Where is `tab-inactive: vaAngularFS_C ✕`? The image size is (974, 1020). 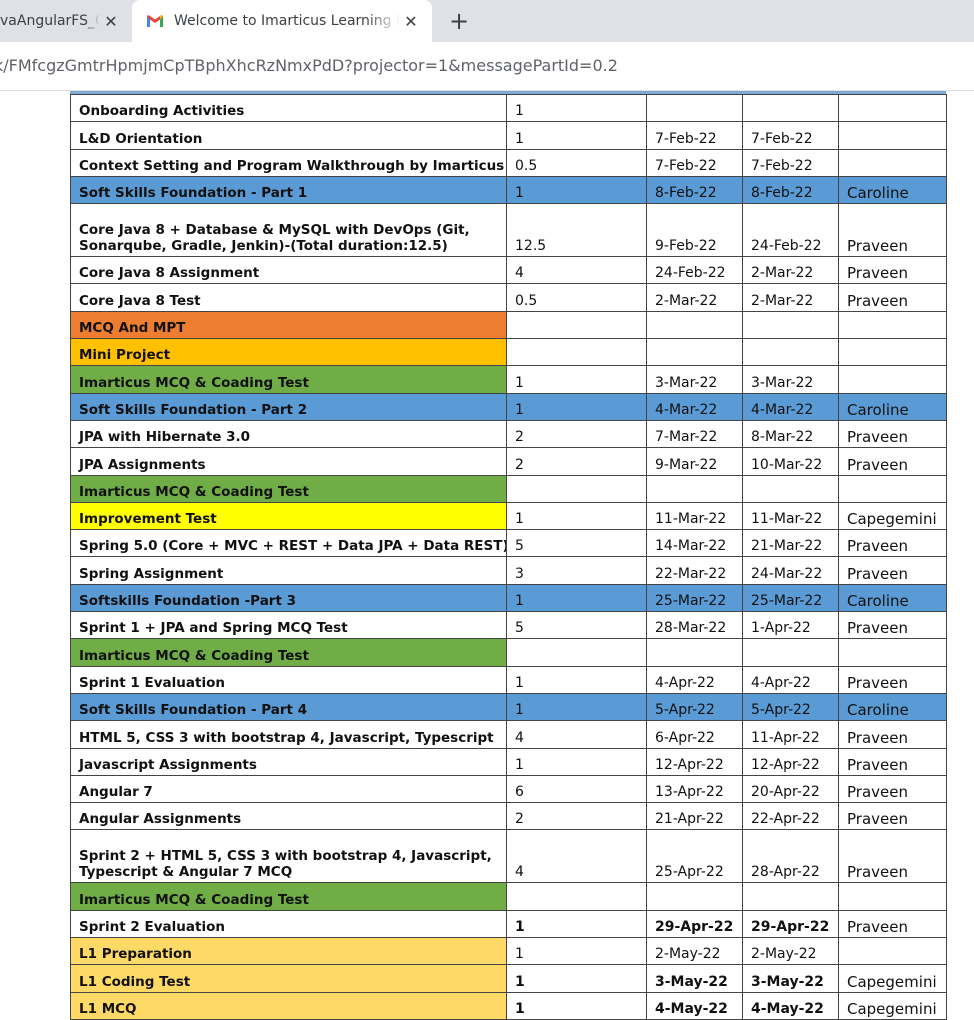
tab-inactive: vaAngularFS_C ✕ is located at coordinates (66, 21).